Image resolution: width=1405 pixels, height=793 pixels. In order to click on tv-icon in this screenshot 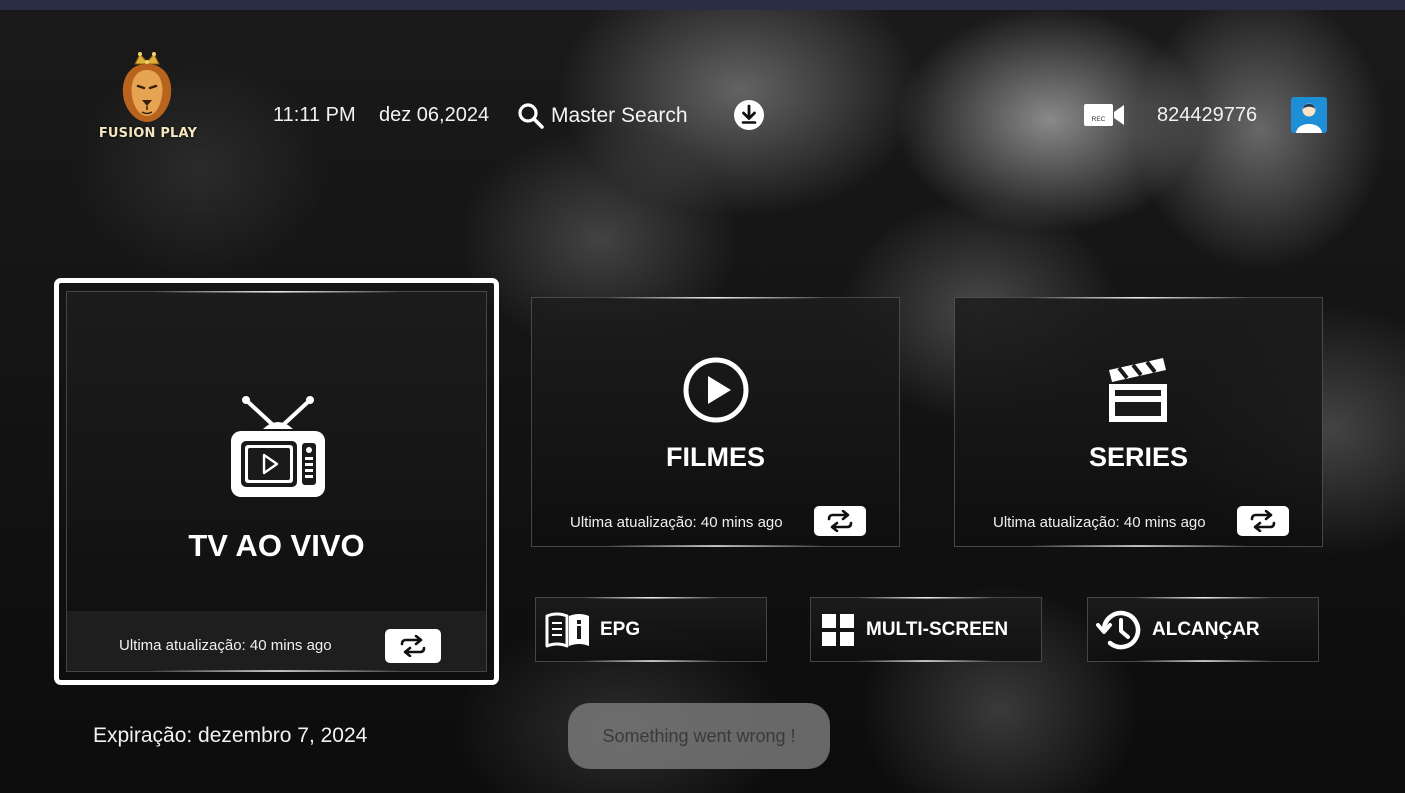, I will do `click(278, 446)`.